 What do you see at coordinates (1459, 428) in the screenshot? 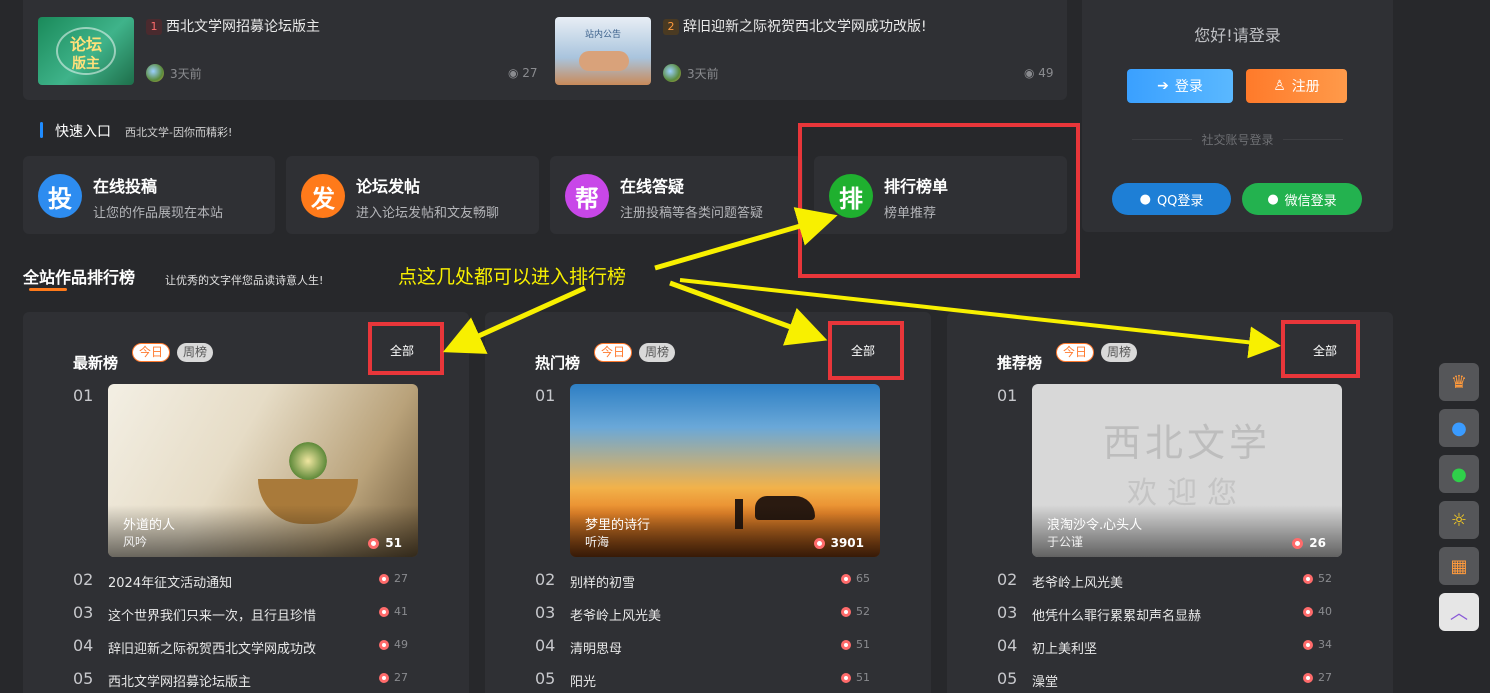
I see `chat-bubbles-icon: ●` at bounding box center [1459, 428].